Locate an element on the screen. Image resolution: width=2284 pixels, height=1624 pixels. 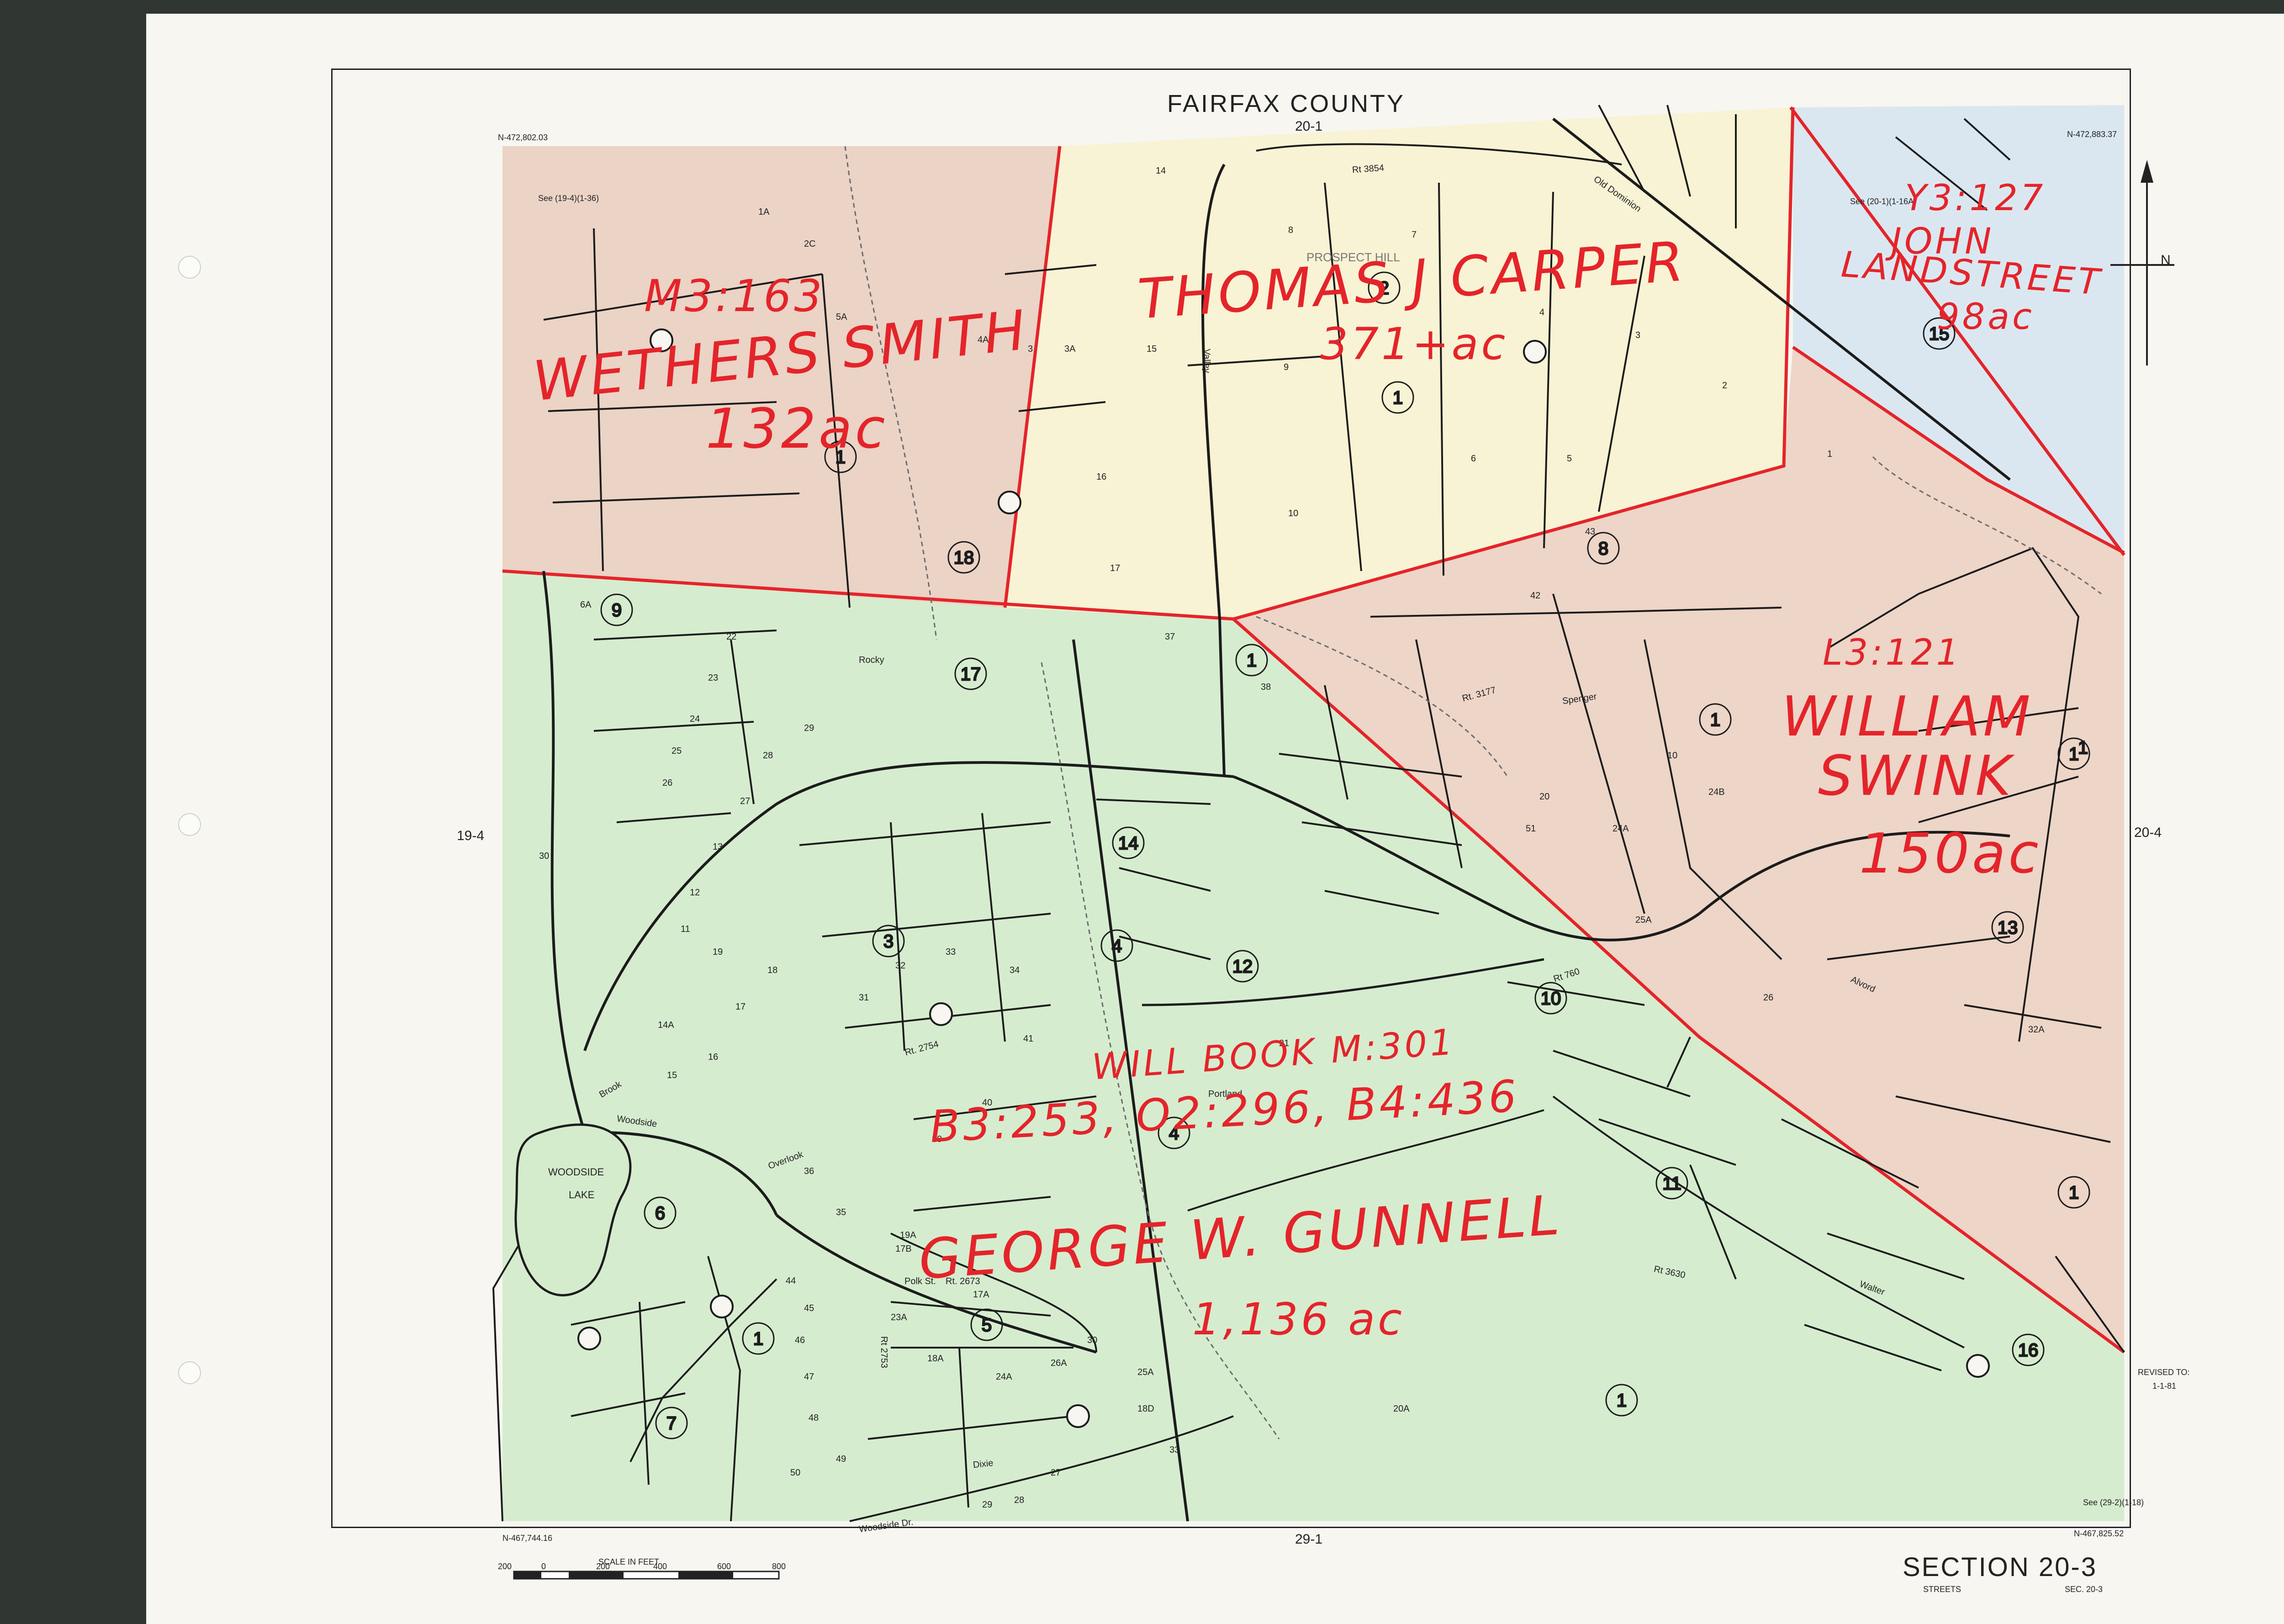
lot-number: 4 is located at coordinates (1541, 312).